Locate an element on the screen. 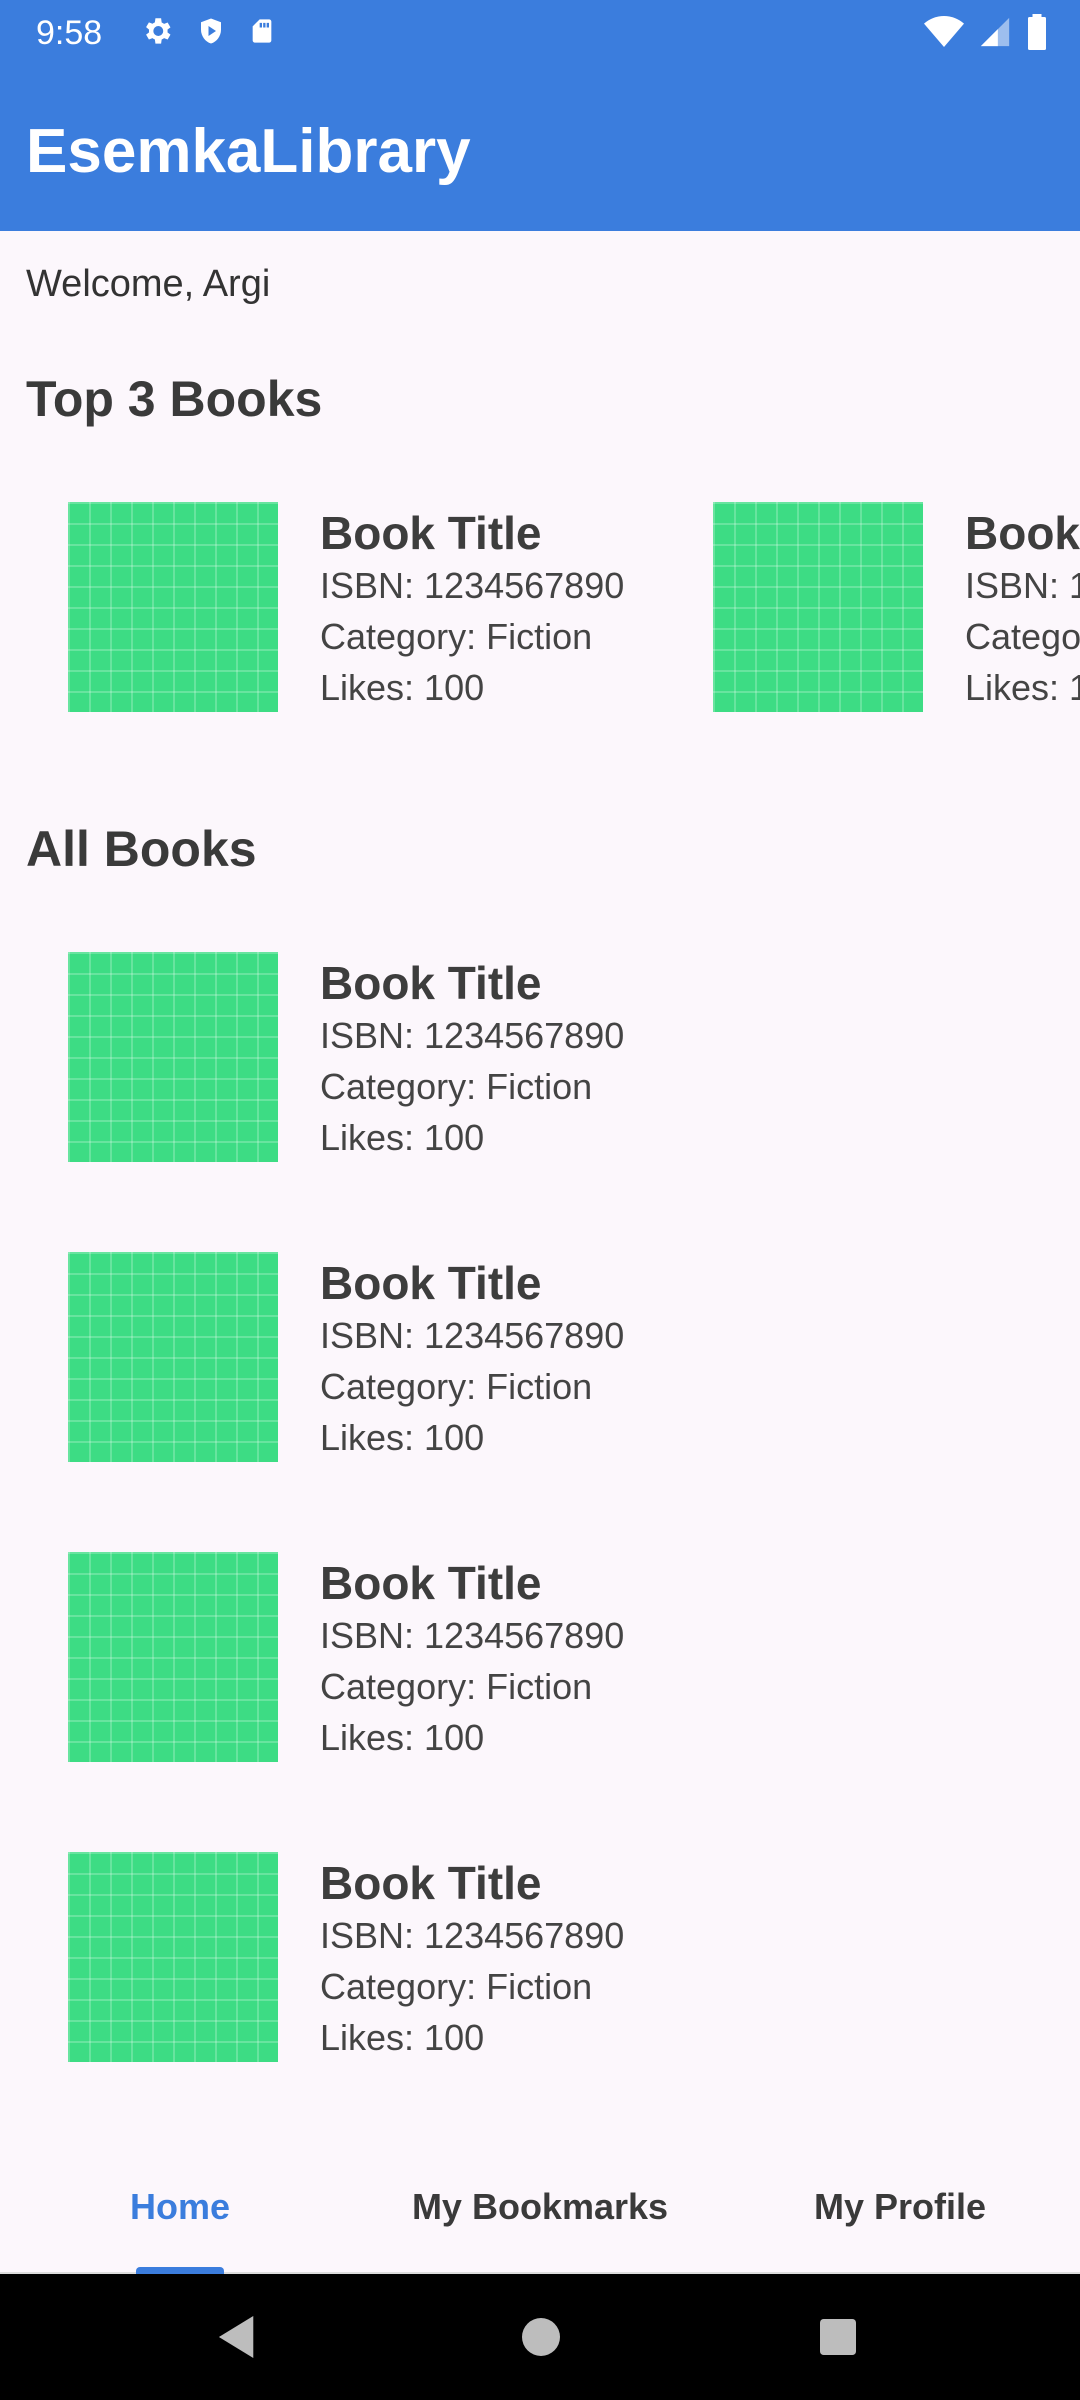 This screenshot has height=2400, width=1080. shield-icon is located at coordinates (211, 33).